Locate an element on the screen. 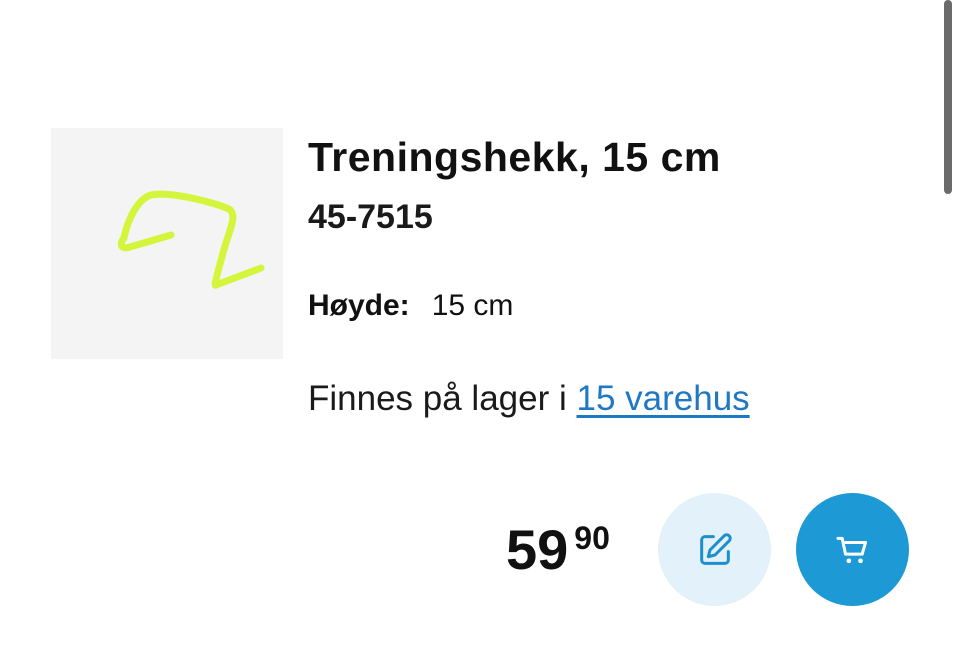 The width and height of the screenshot is (960, 665). shopping-cart-icon is located at coordinates (851, 549).